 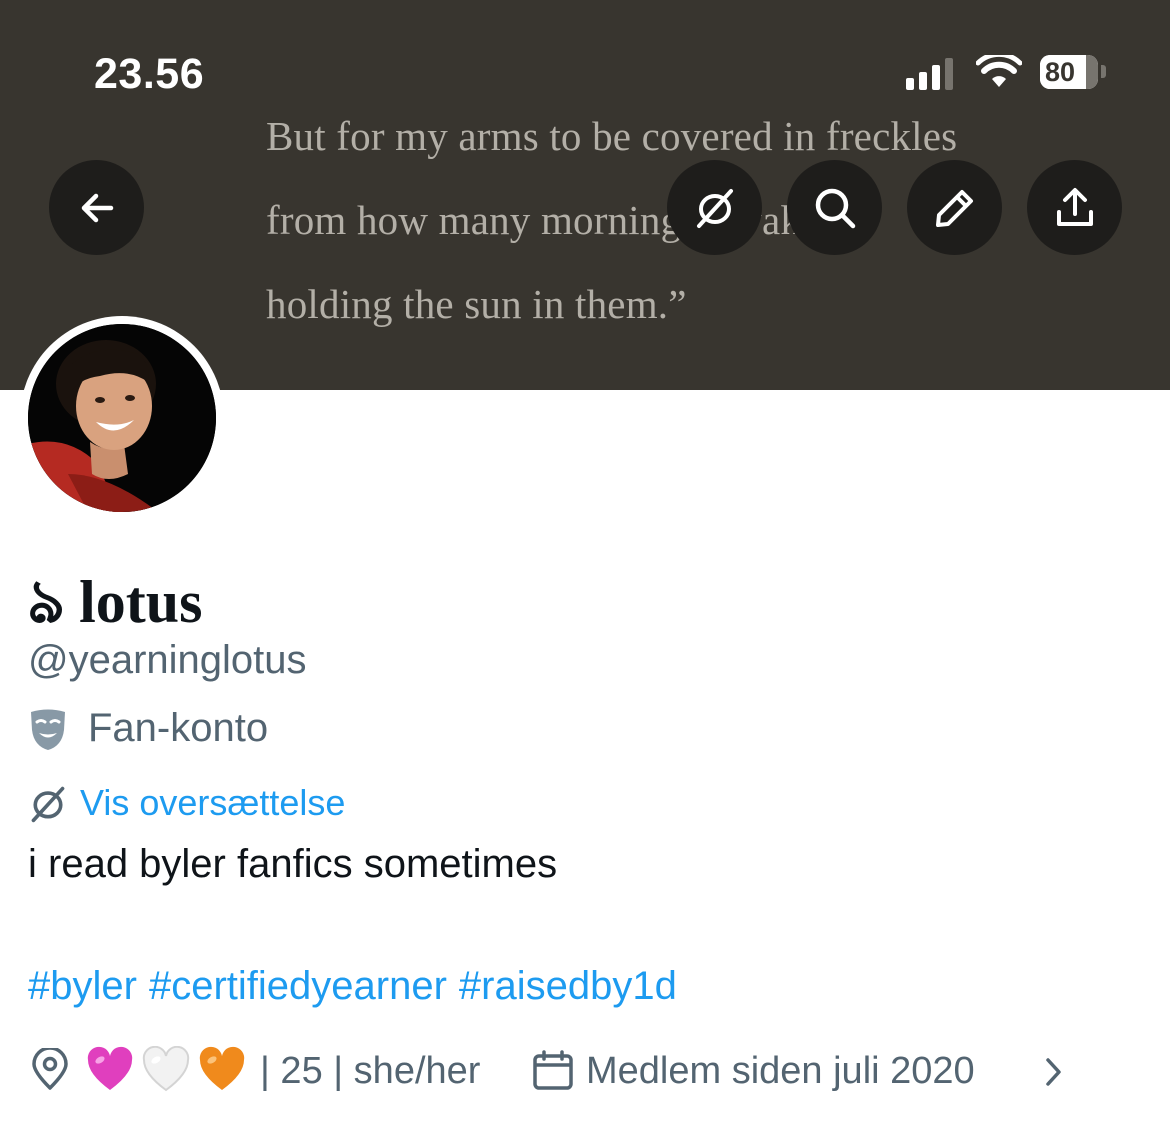 I want to click on back-button, so click(x=96, y=207).